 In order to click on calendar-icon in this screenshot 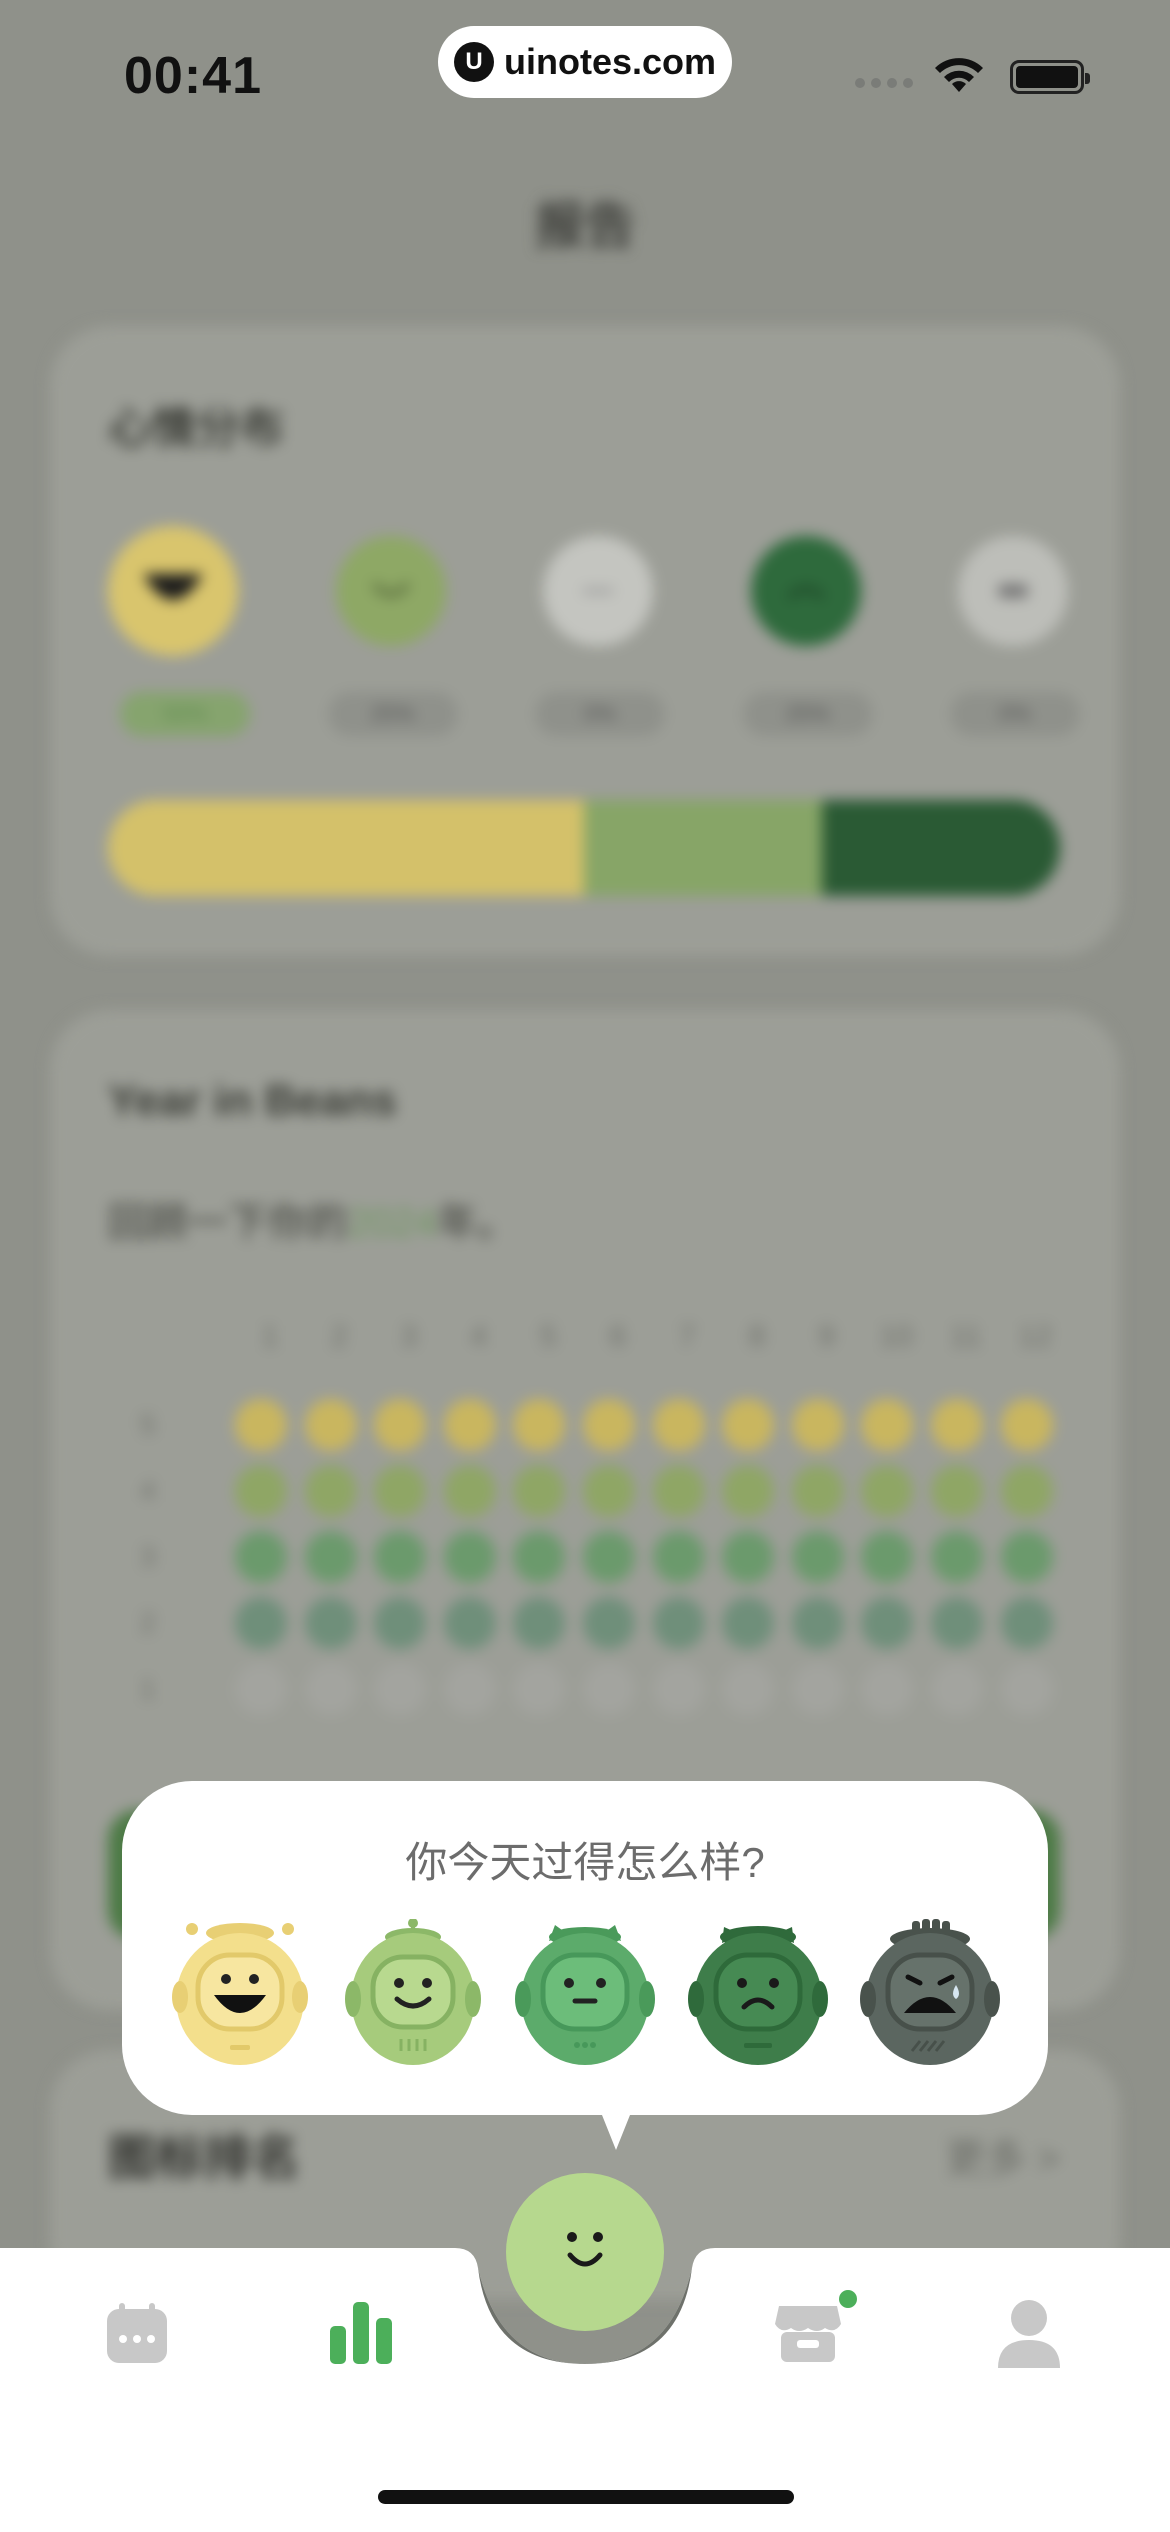, I will do `click(137, 2333)`.